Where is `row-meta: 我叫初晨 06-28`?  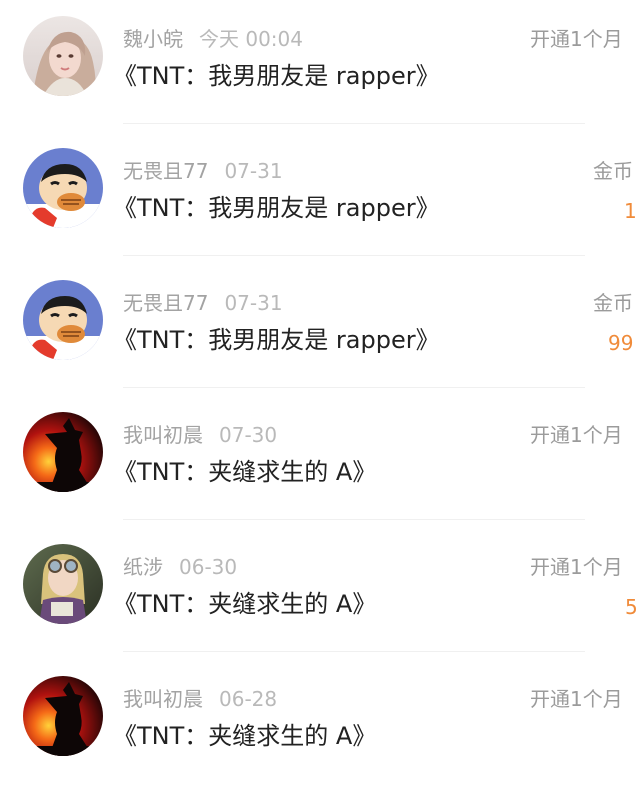 row-meta: 我叫初晨 06-28 is located at coordinates (200, 699).